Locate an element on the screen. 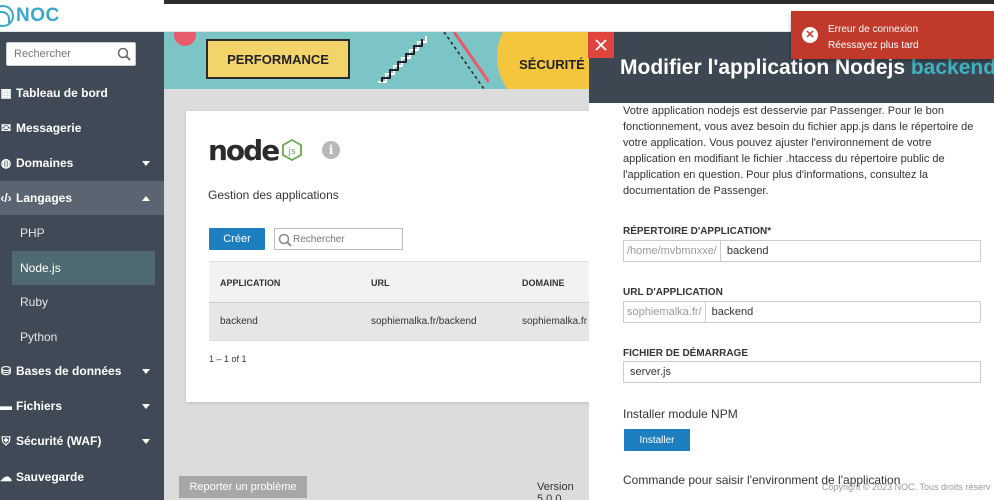 This screenshot has height=500, width=994. close-panel-button is located at coordinates (601, 45).